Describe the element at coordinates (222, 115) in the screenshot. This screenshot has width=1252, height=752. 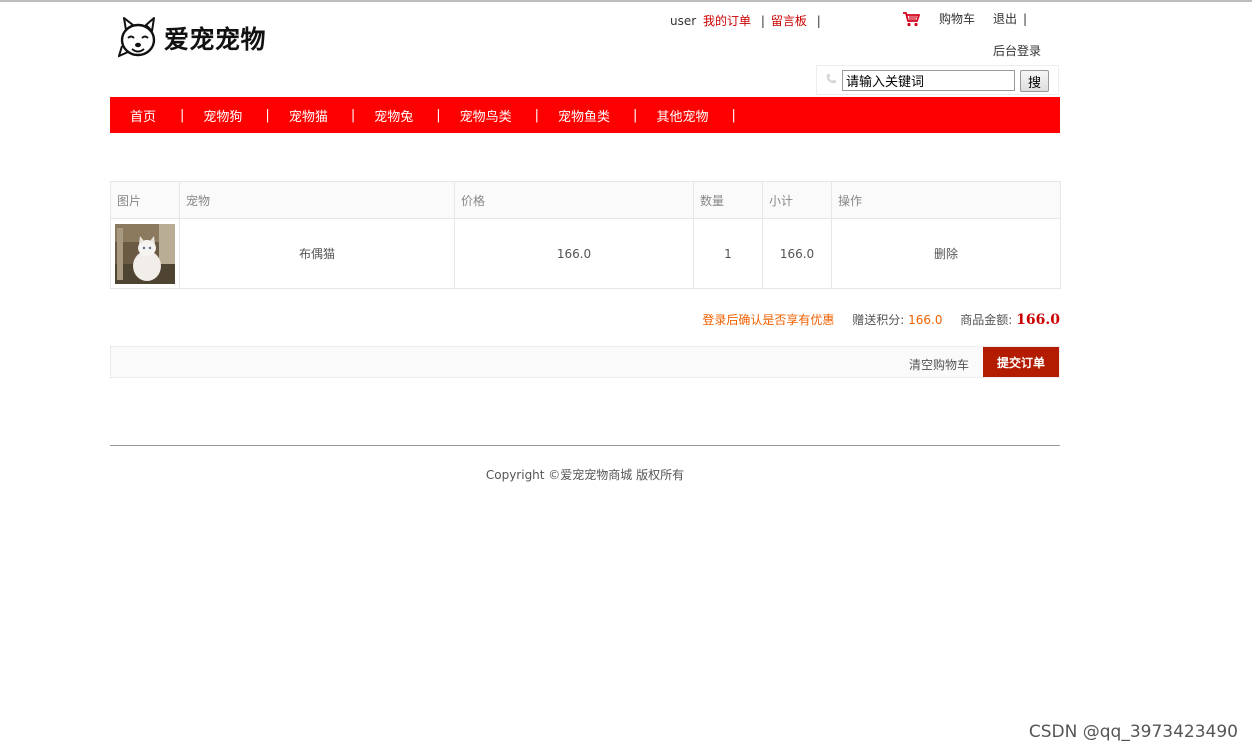
I see `nav-item-dogs: 宠物狗` at that location.